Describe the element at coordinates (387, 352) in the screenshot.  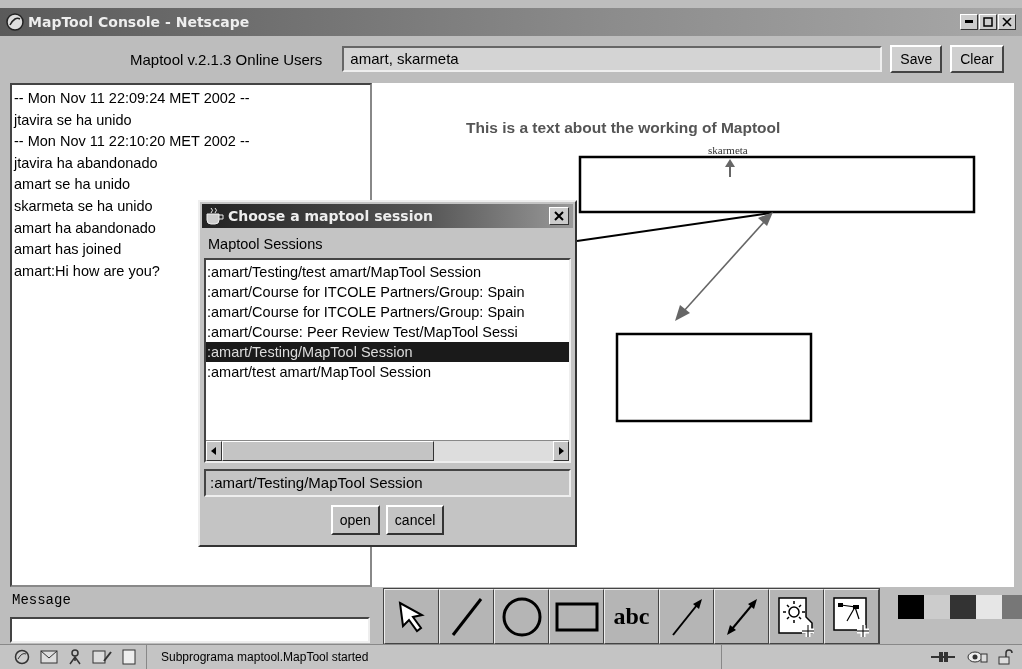
I see `session-item: :amart/Testing/MapTool Session` at that location.